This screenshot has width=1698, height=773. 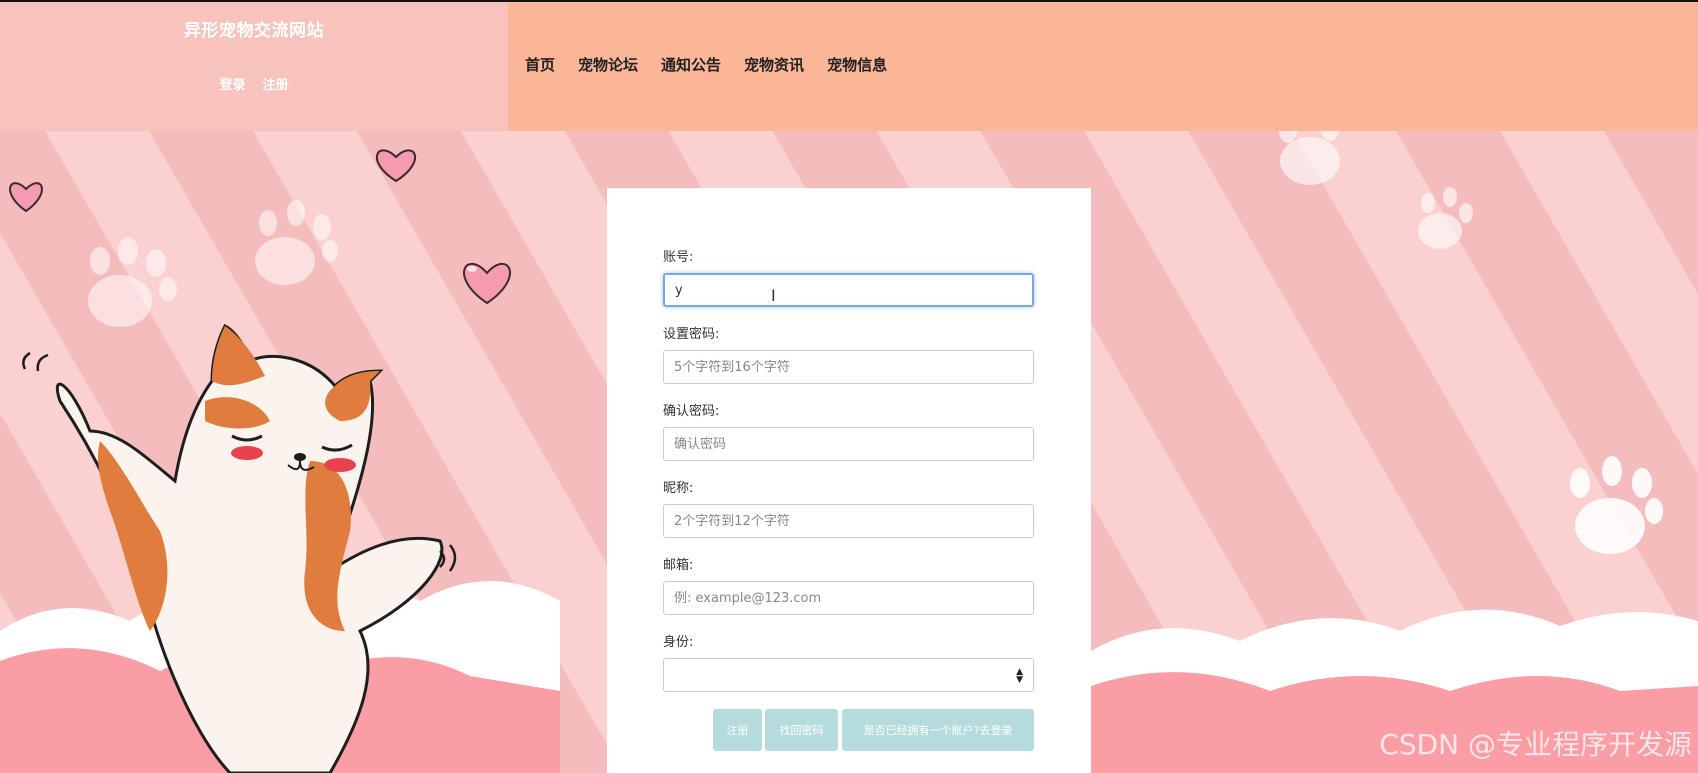 What do you see at coordinates (678, 488) in the screenshot?
I see `nickname-label: 昵称:` at bounding box center [678, 488].